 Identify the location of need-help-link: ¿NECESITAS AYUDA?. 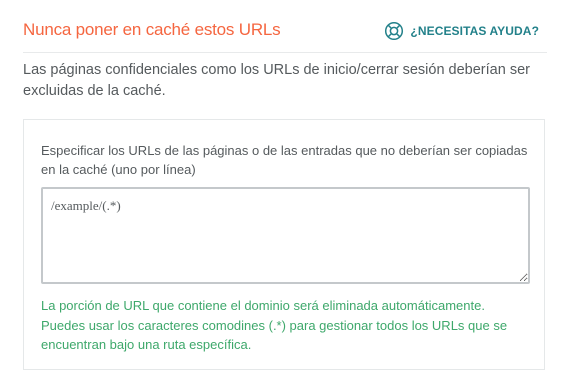
(461, 31).